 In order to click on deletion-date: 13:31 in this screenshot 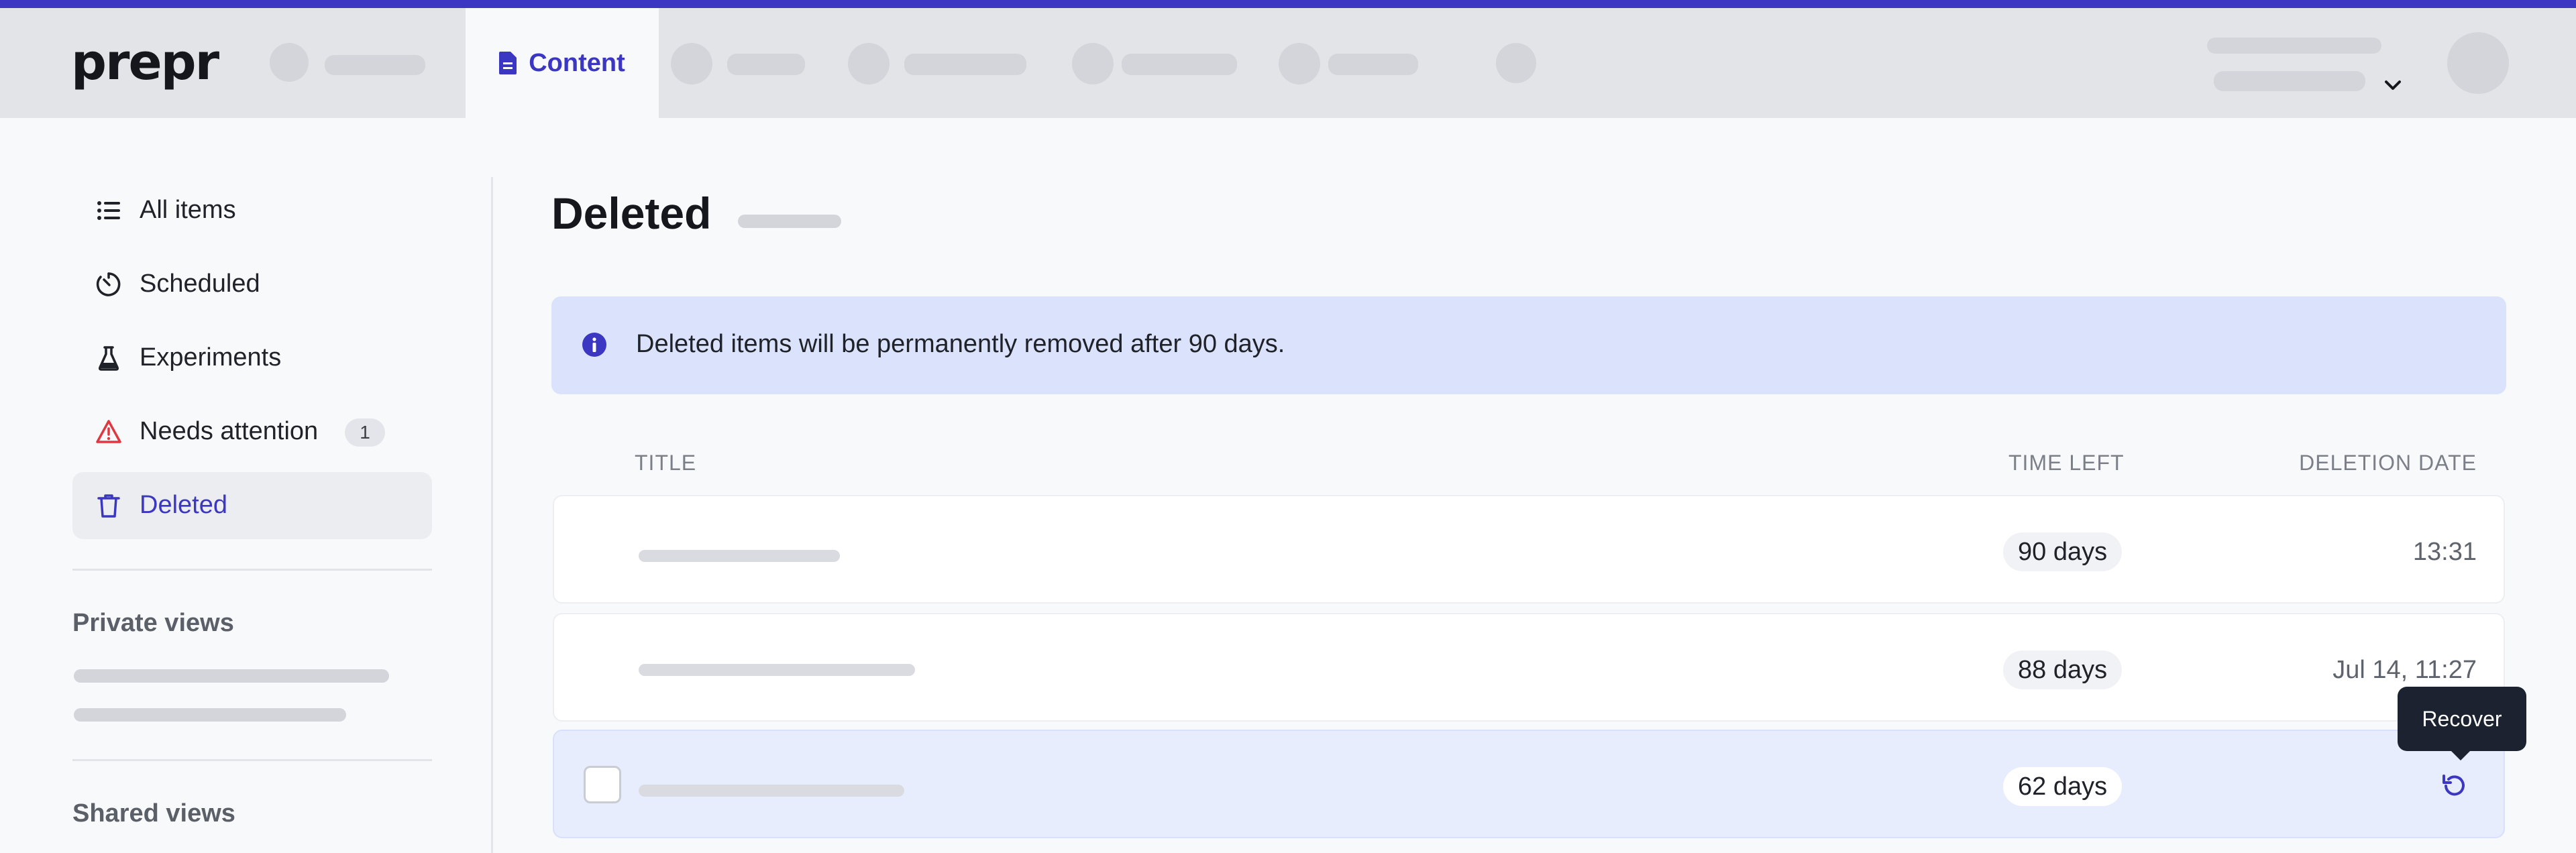, I will do `click(2444, 552)`.